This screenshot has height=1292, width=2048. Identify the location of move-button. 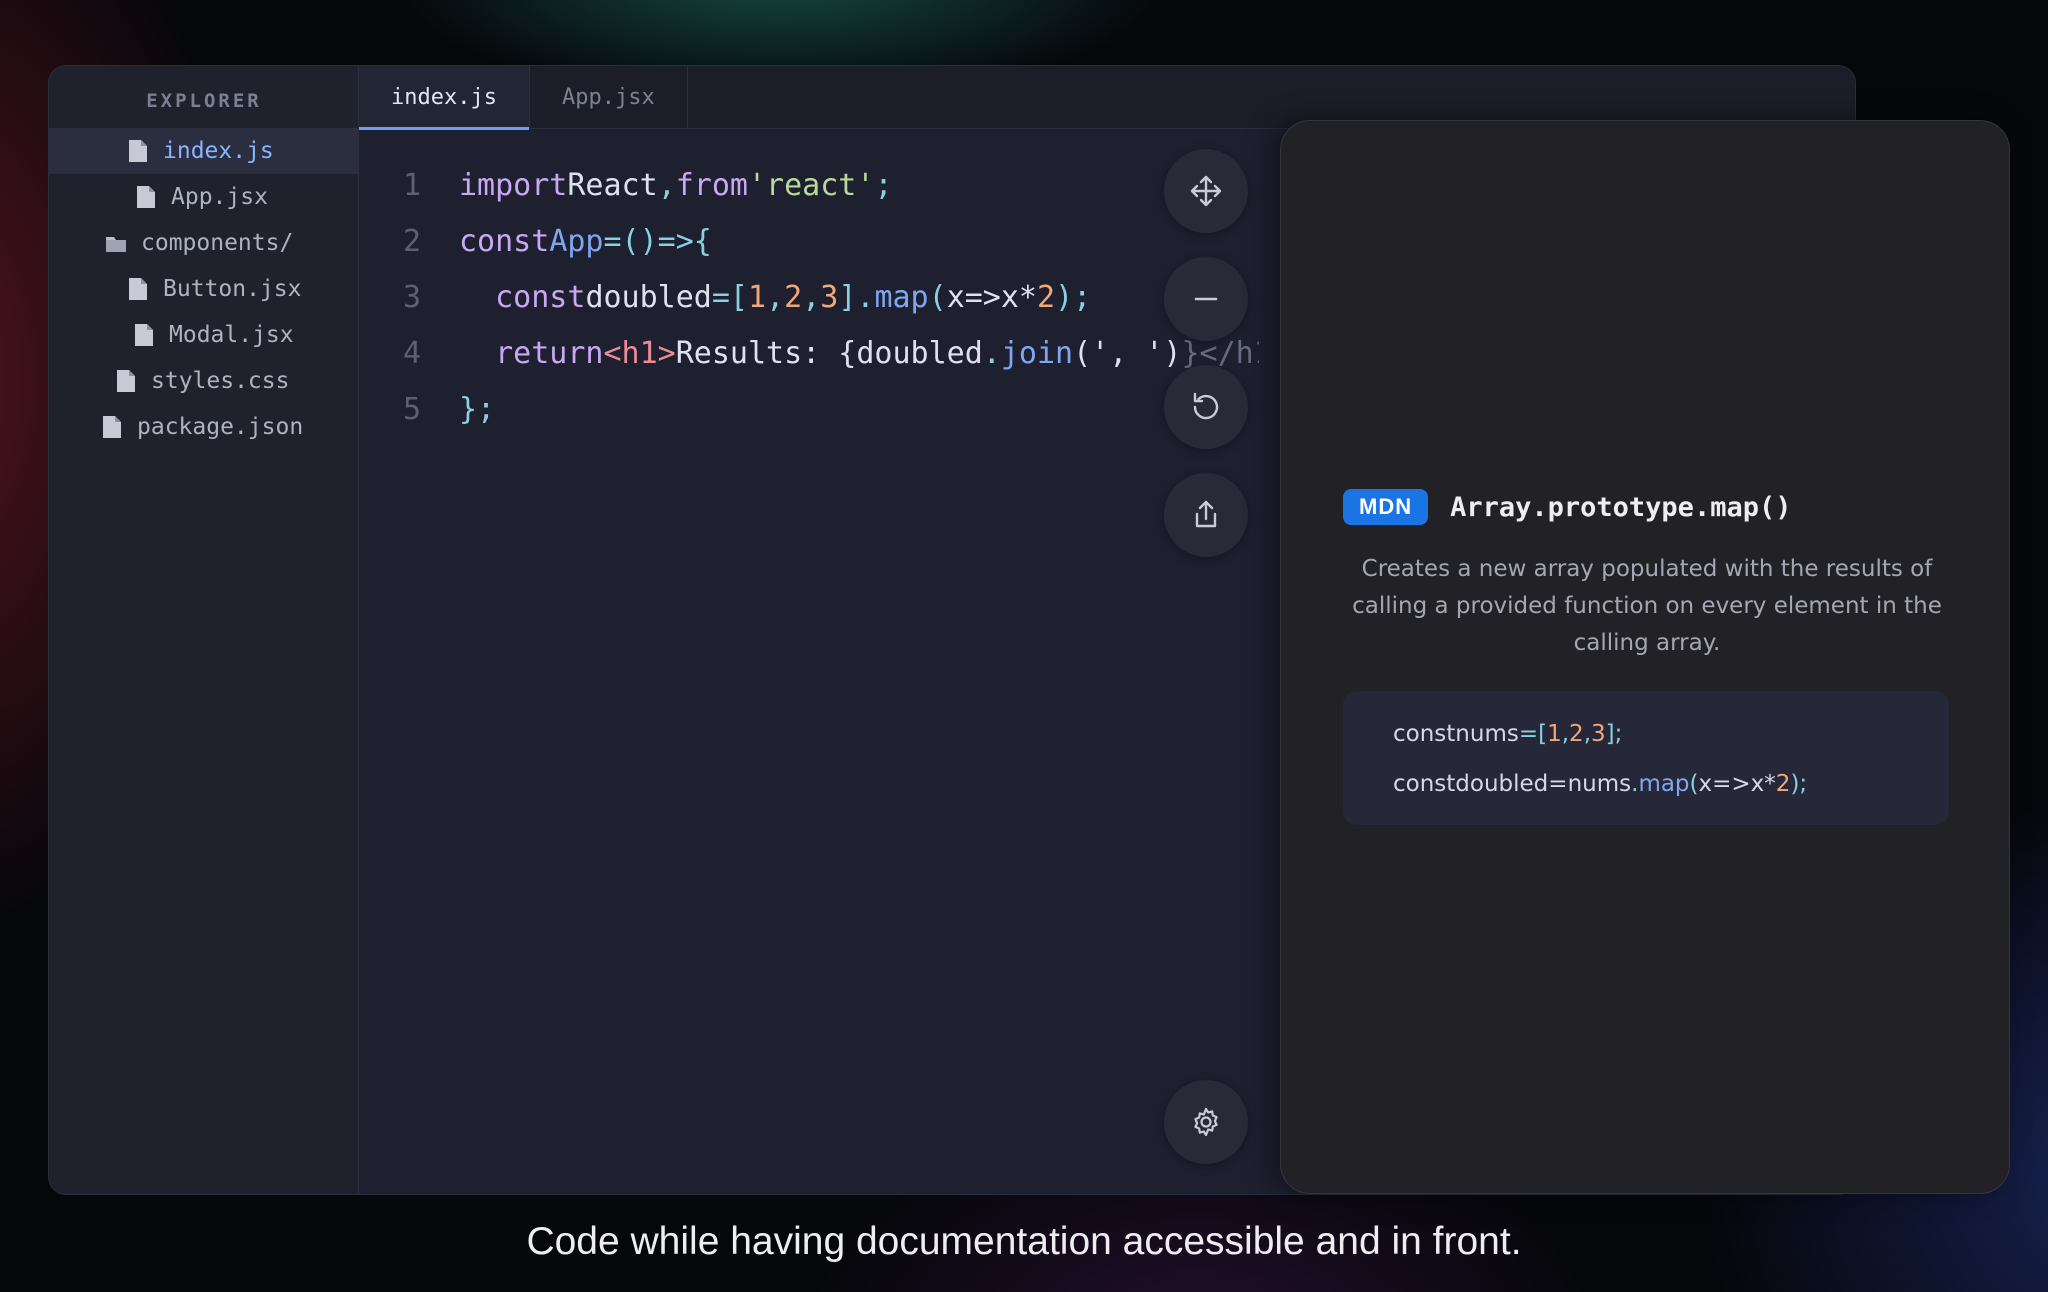
(1206, 191).